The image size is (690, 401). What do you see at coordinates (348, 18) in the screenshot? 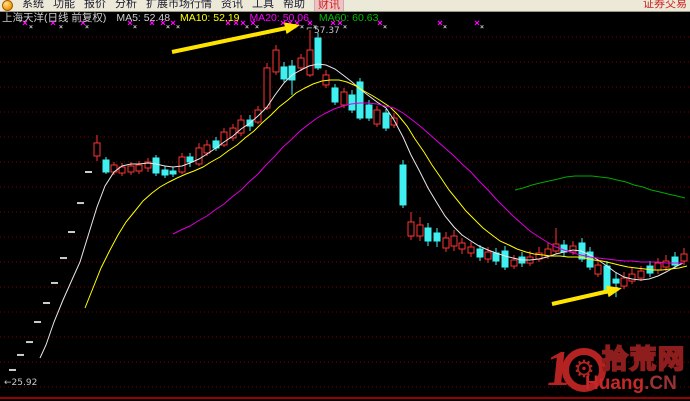
I see `ma60-value: MA60: 60.63` at bounding box center [348, 18].